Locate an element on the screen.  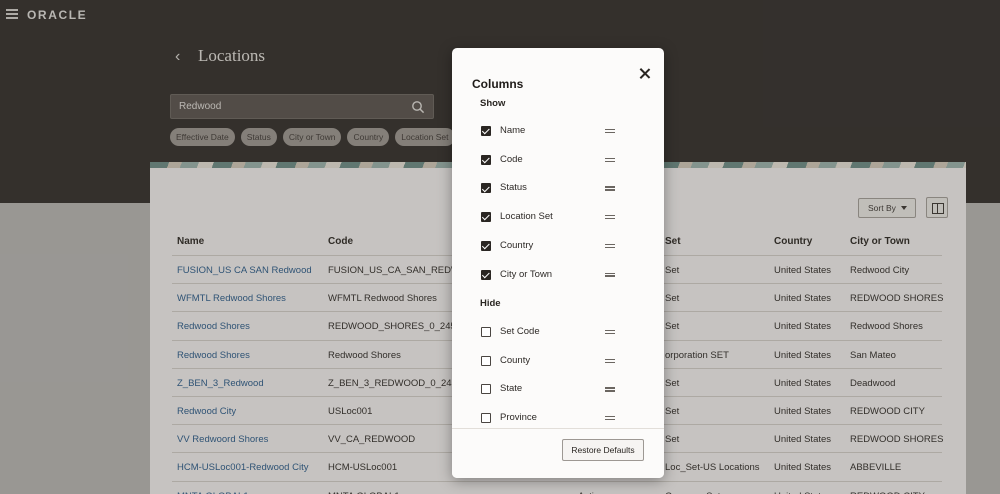
restore-defaults-button: Restore Defaults is located at coordinates (603, 450).